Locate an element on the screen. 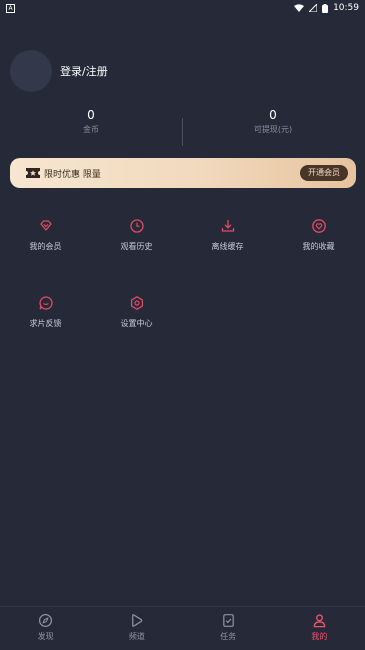 The width and height of the screenshot is (365, 650). compass-icon is located at coordinates (46, 620).